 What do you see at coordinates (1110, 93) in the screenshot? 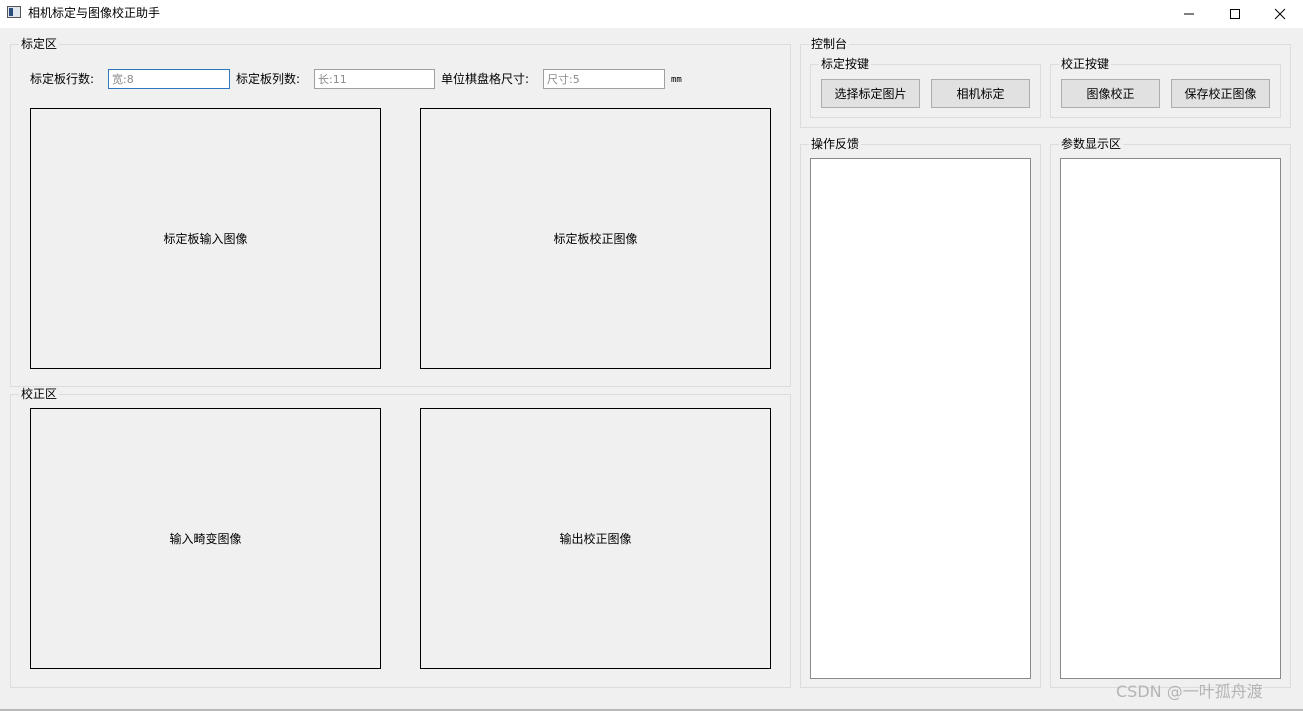
I see `image-correction-button: 图像校正` at bounding box center [1110, 93].